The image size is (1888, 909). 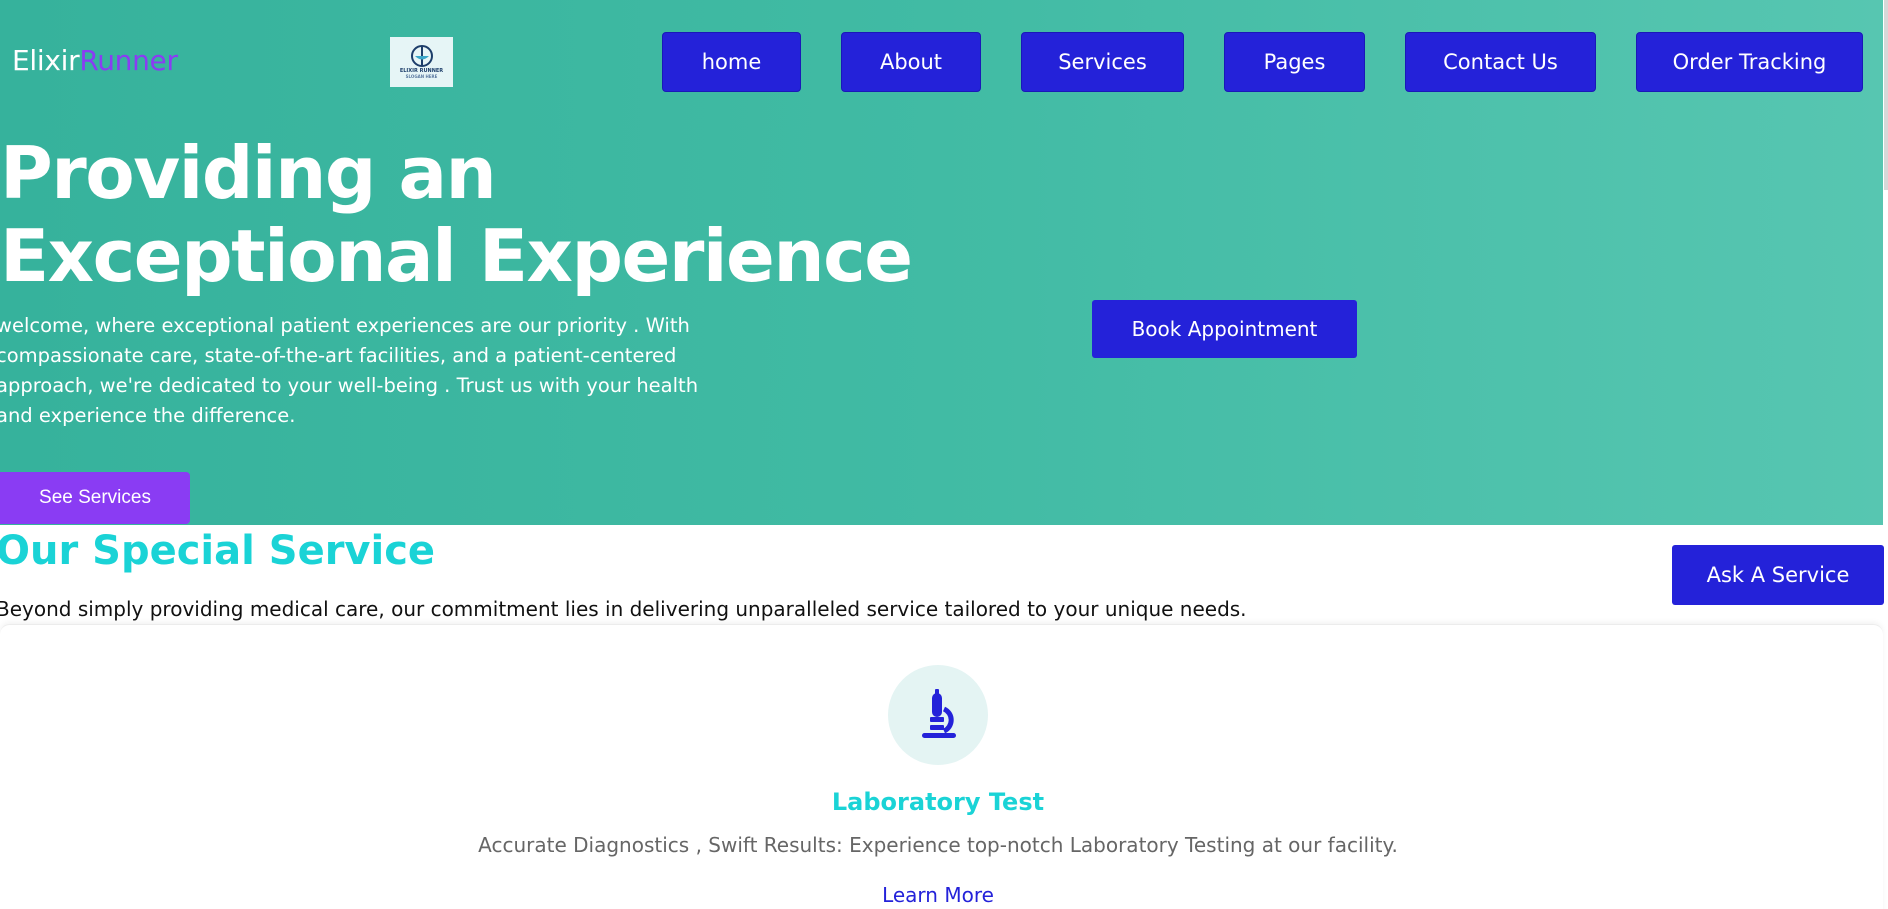 I want to click on nav-contact-button: Contact Us, so click(x=1500, y=62).